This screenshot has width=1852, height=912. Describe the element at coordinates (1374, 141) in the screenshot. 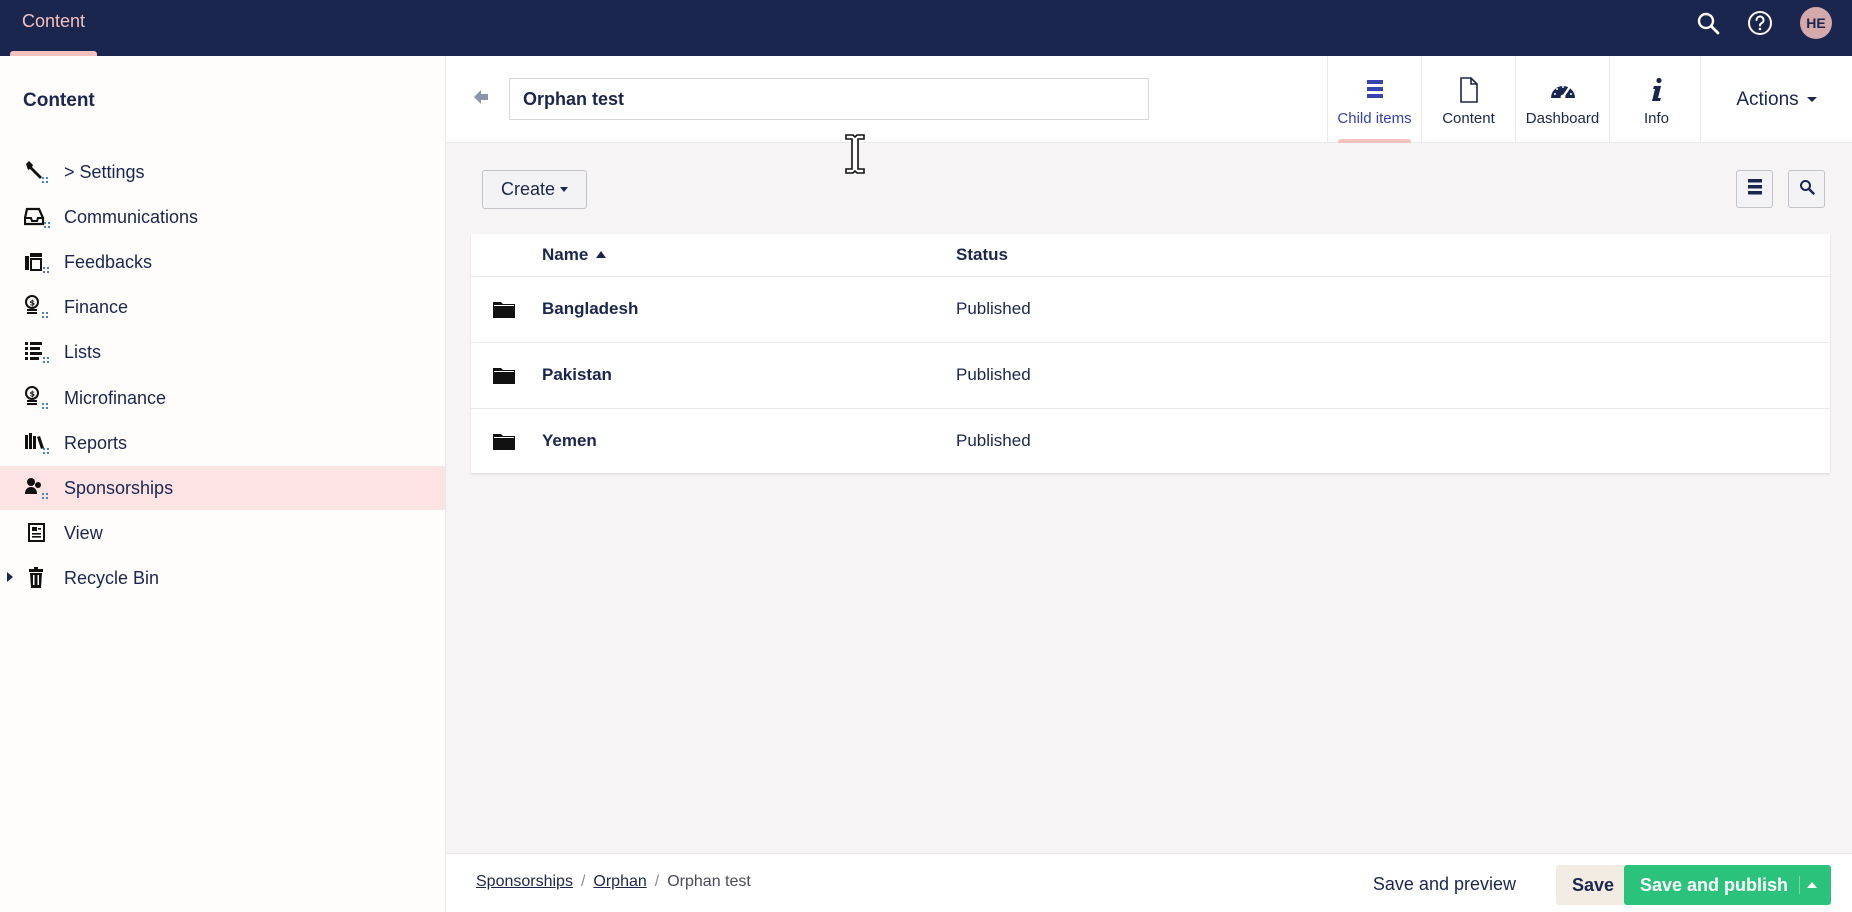

I see `active-tab-indicator` at that location.